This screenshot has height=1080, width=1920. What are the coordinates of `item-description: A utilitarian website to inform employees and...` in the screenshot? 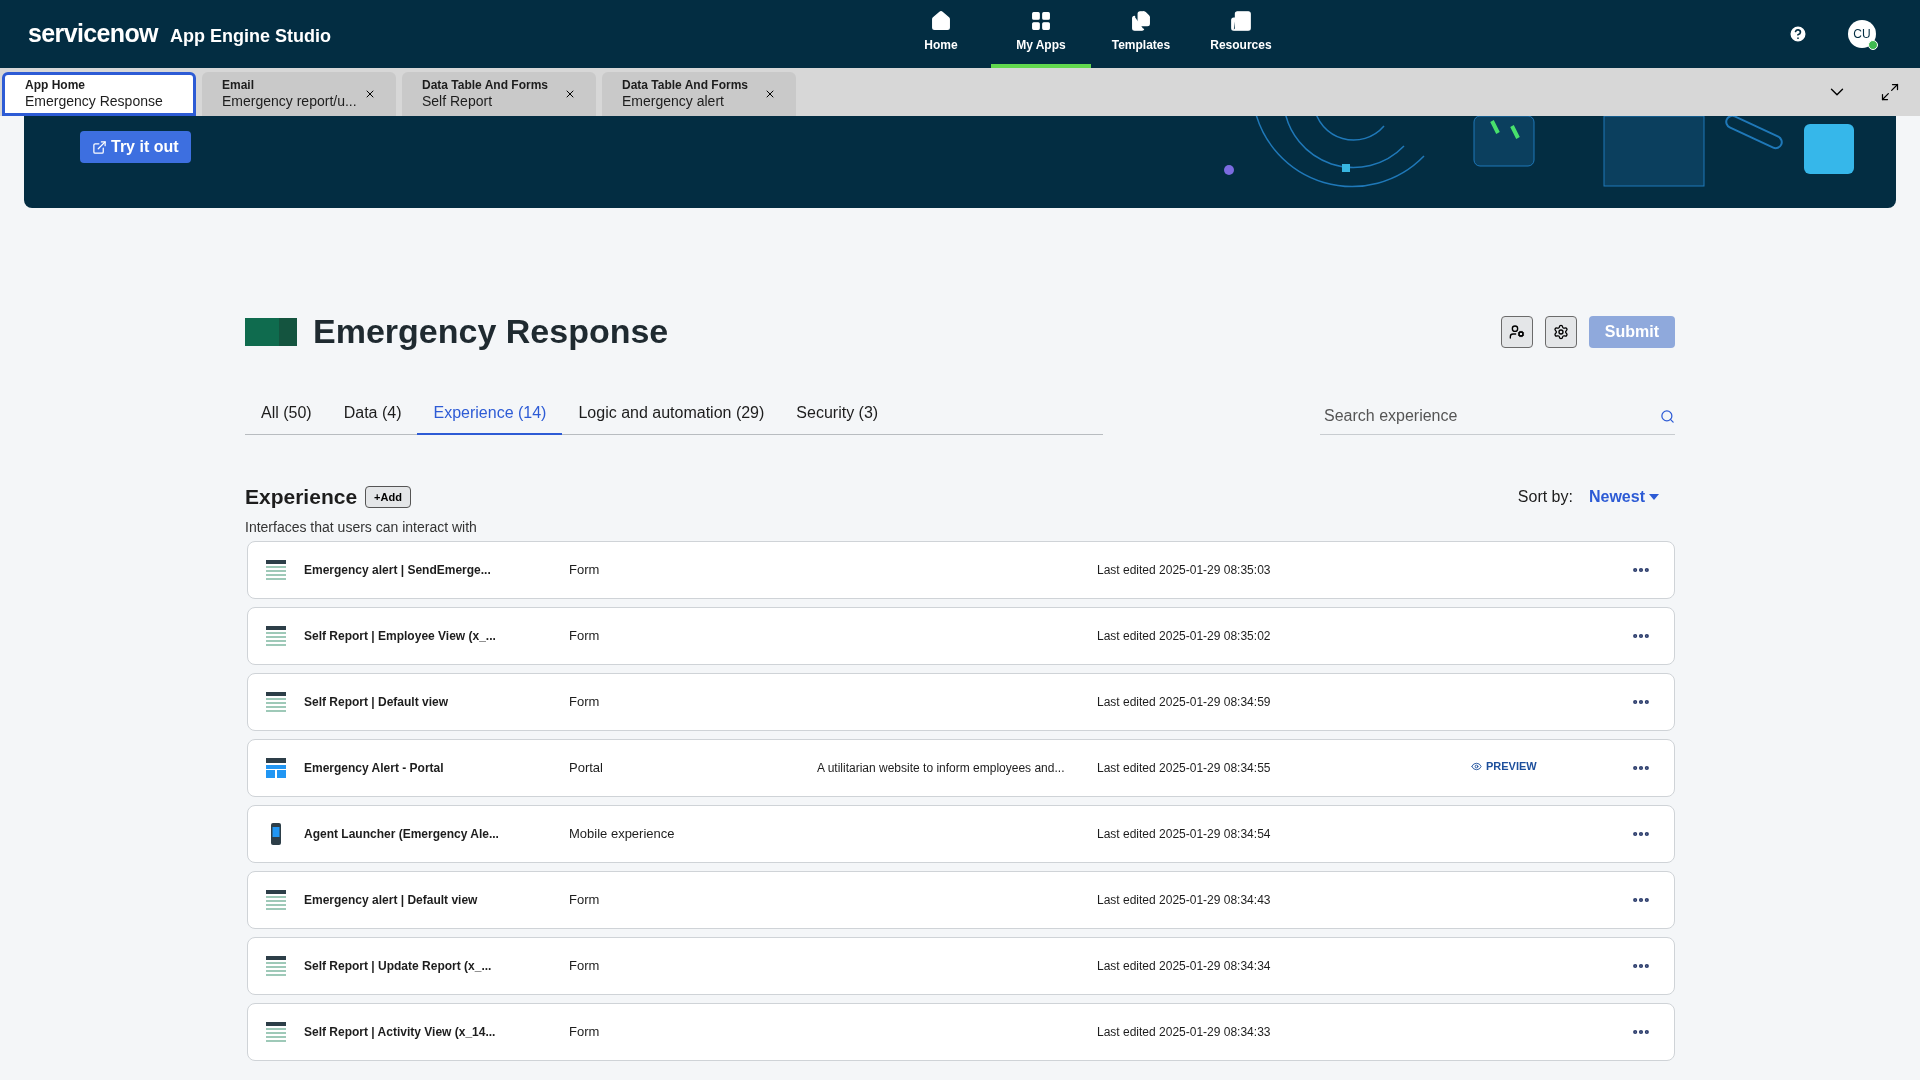 It's located at (941, 768).